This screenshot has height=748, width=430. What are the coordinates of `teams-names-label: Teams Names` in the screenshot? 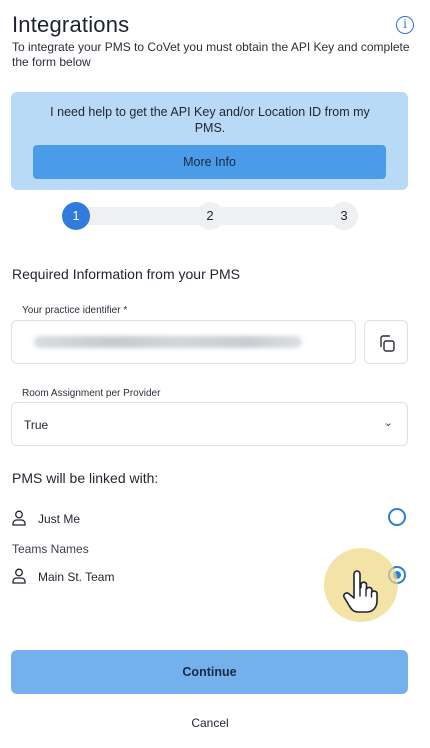 It's located at (50, 549).